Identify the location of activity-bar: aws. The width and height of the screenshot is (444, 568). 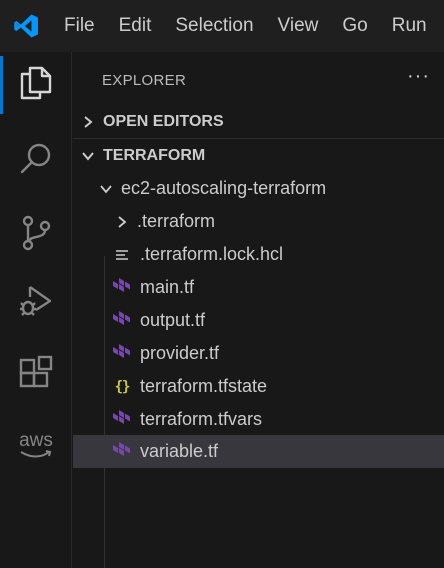
(36, 310).